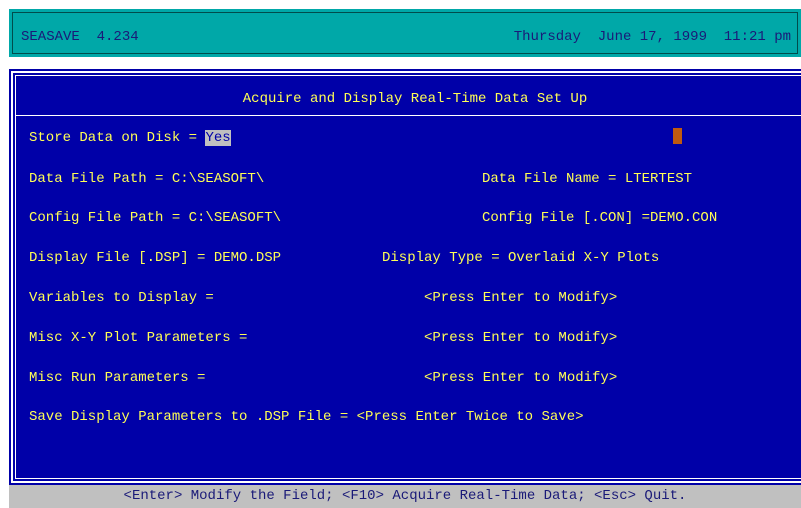  What do you see at coordinates (520, 378) in the screenshot?
I see `misc-run-parameters-button: <Press Enter to Modify>` at bounding box center [520, 378].